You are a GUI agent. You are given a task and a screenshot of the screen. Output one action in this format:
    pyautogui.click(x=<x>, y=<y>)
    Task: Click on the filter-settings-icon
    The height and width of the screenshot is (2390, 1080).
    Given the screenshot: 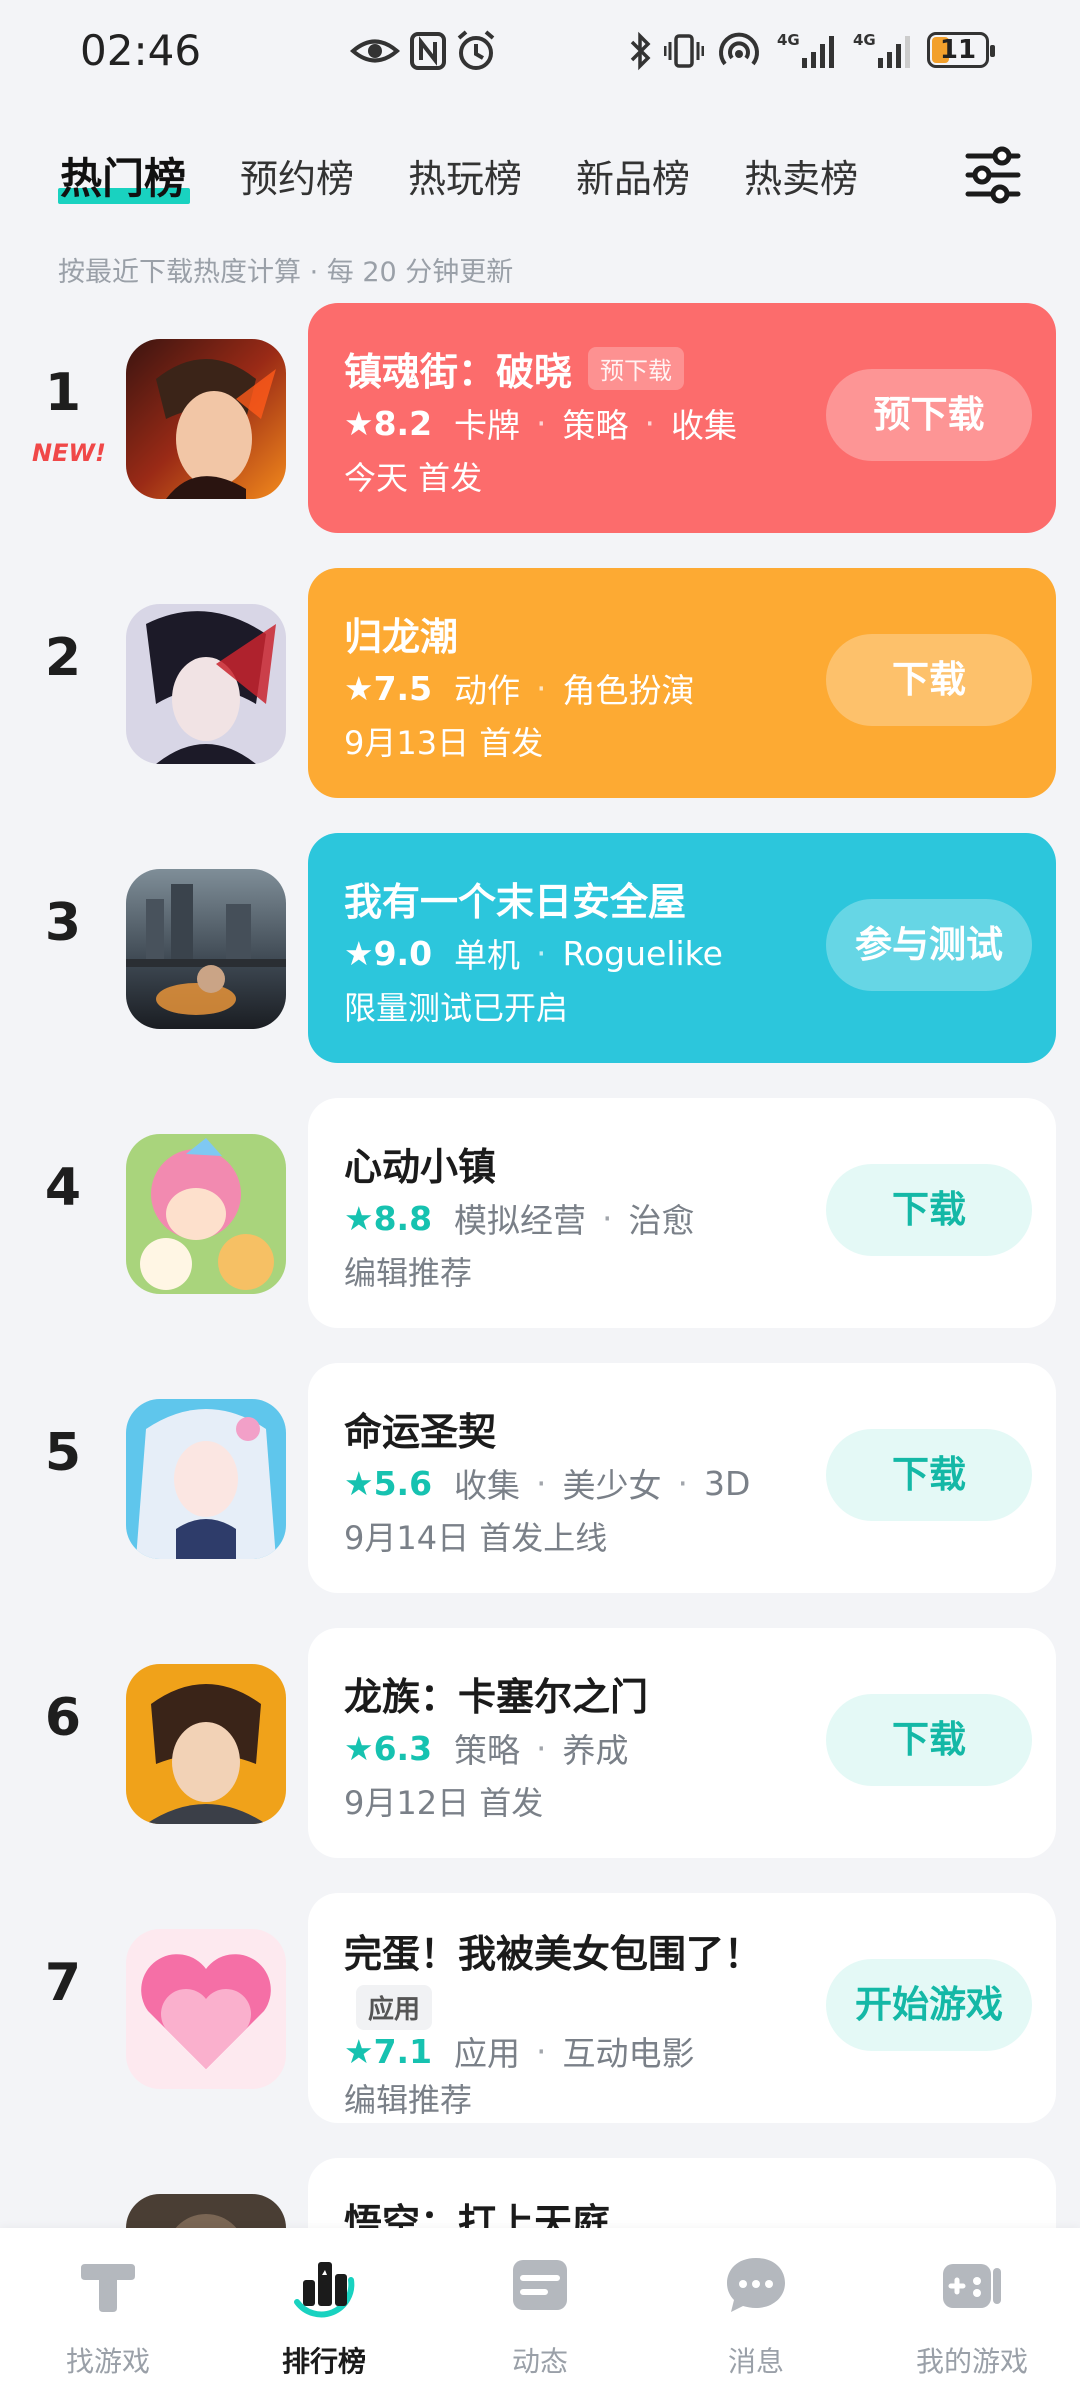 What is the action you would take?
    pyautogui.click(x=993, y=175)
    